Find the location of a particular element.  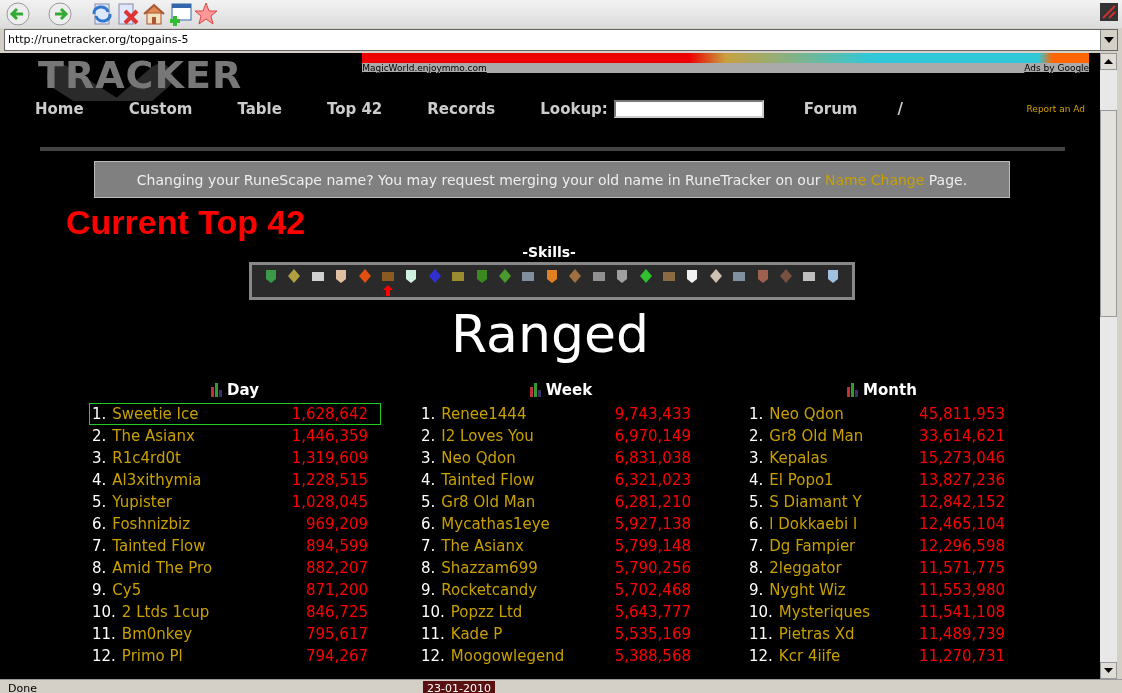

status-text: Done is located at coordinates (23, 687).